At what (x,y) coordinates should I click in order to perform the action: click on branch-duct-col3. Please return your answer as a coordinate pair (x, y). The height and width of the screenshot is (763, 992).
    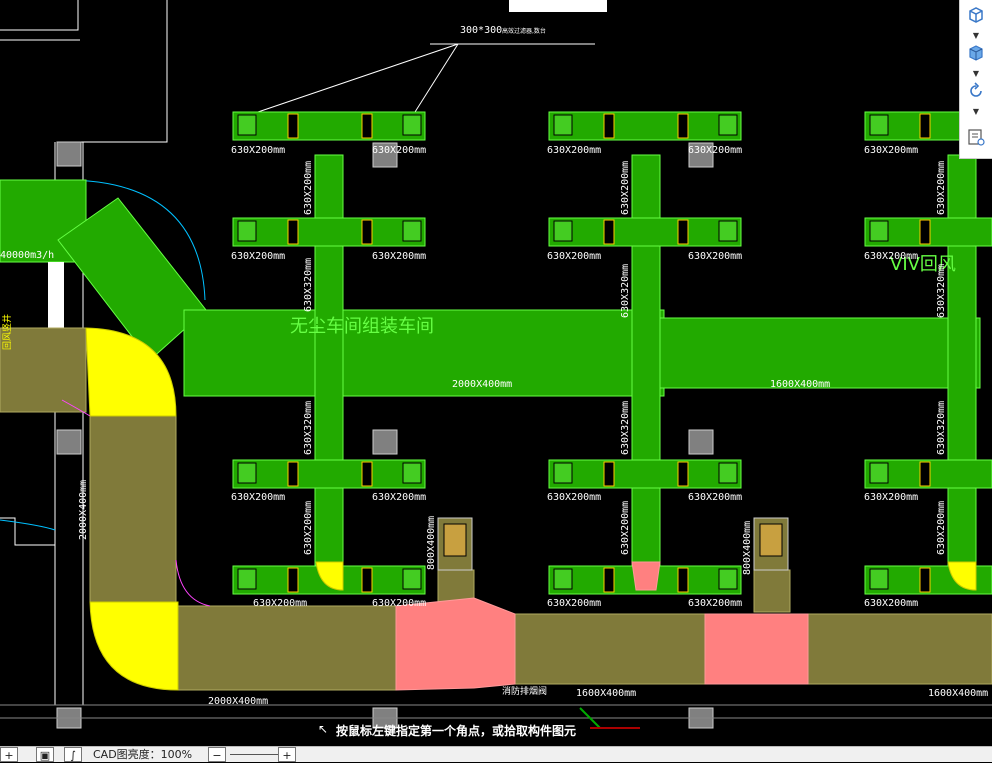
    Looking at the image, I should click on (962, 360).